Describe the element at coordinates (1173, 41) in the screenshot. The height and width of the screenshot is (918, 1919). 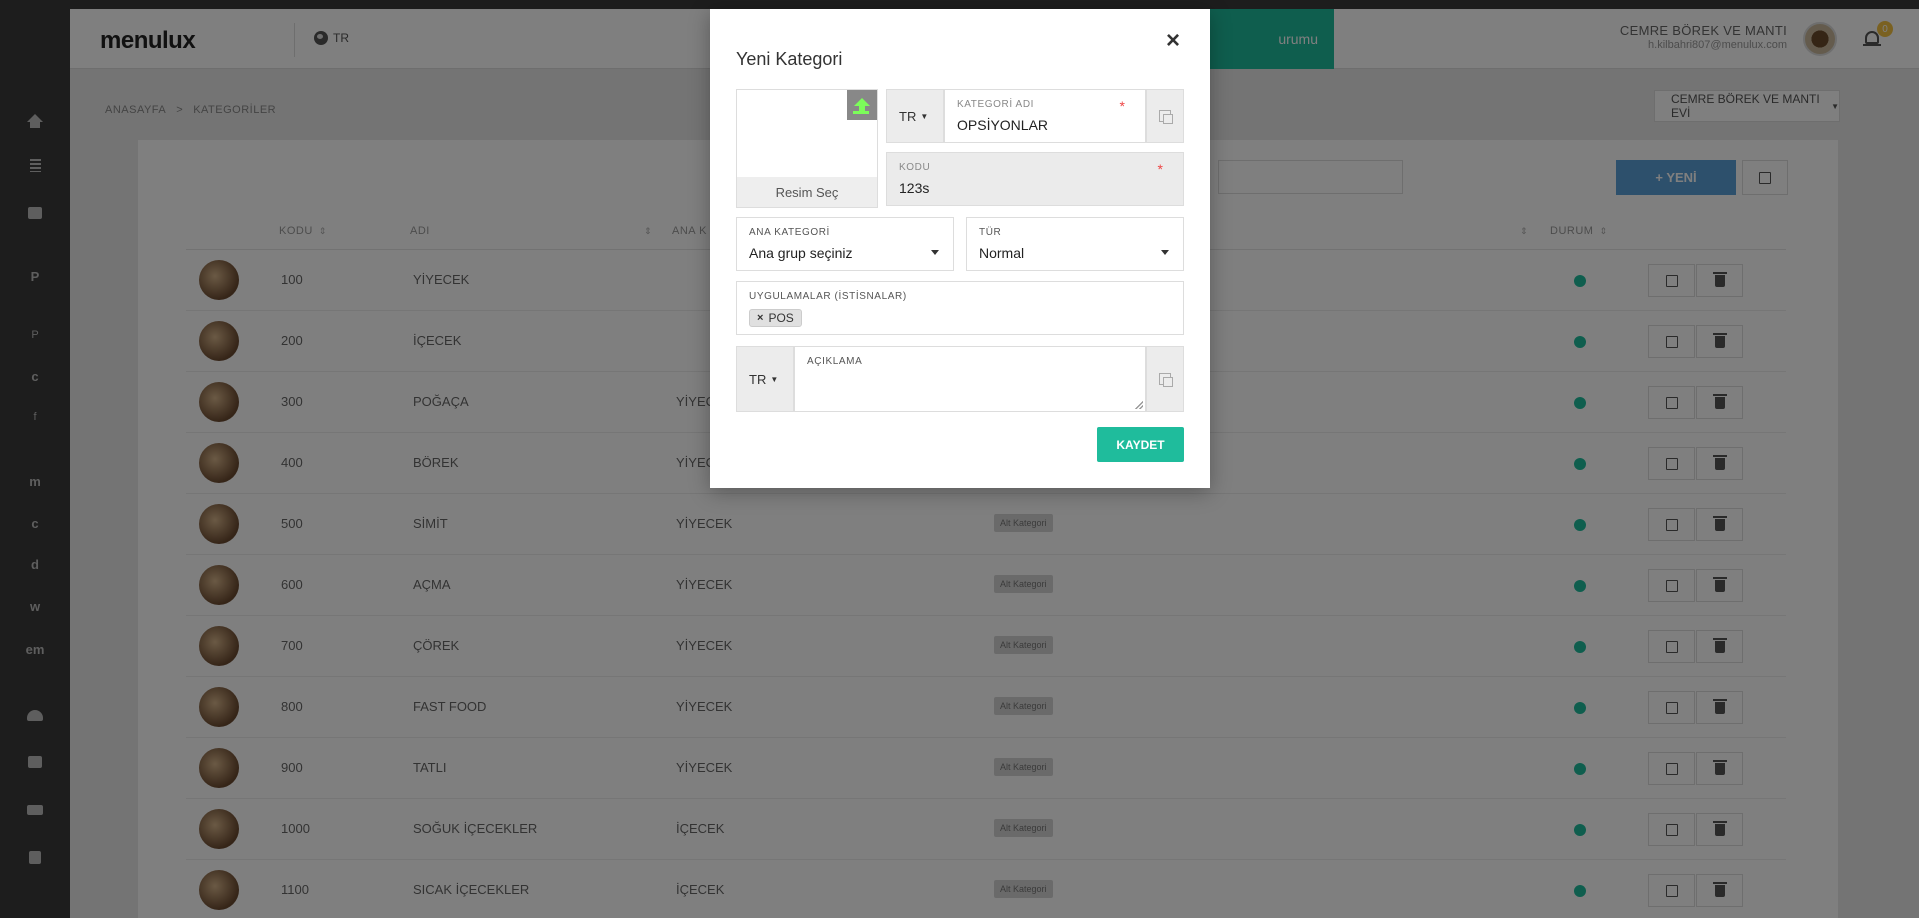
I see `close-icon: ×` at that location.